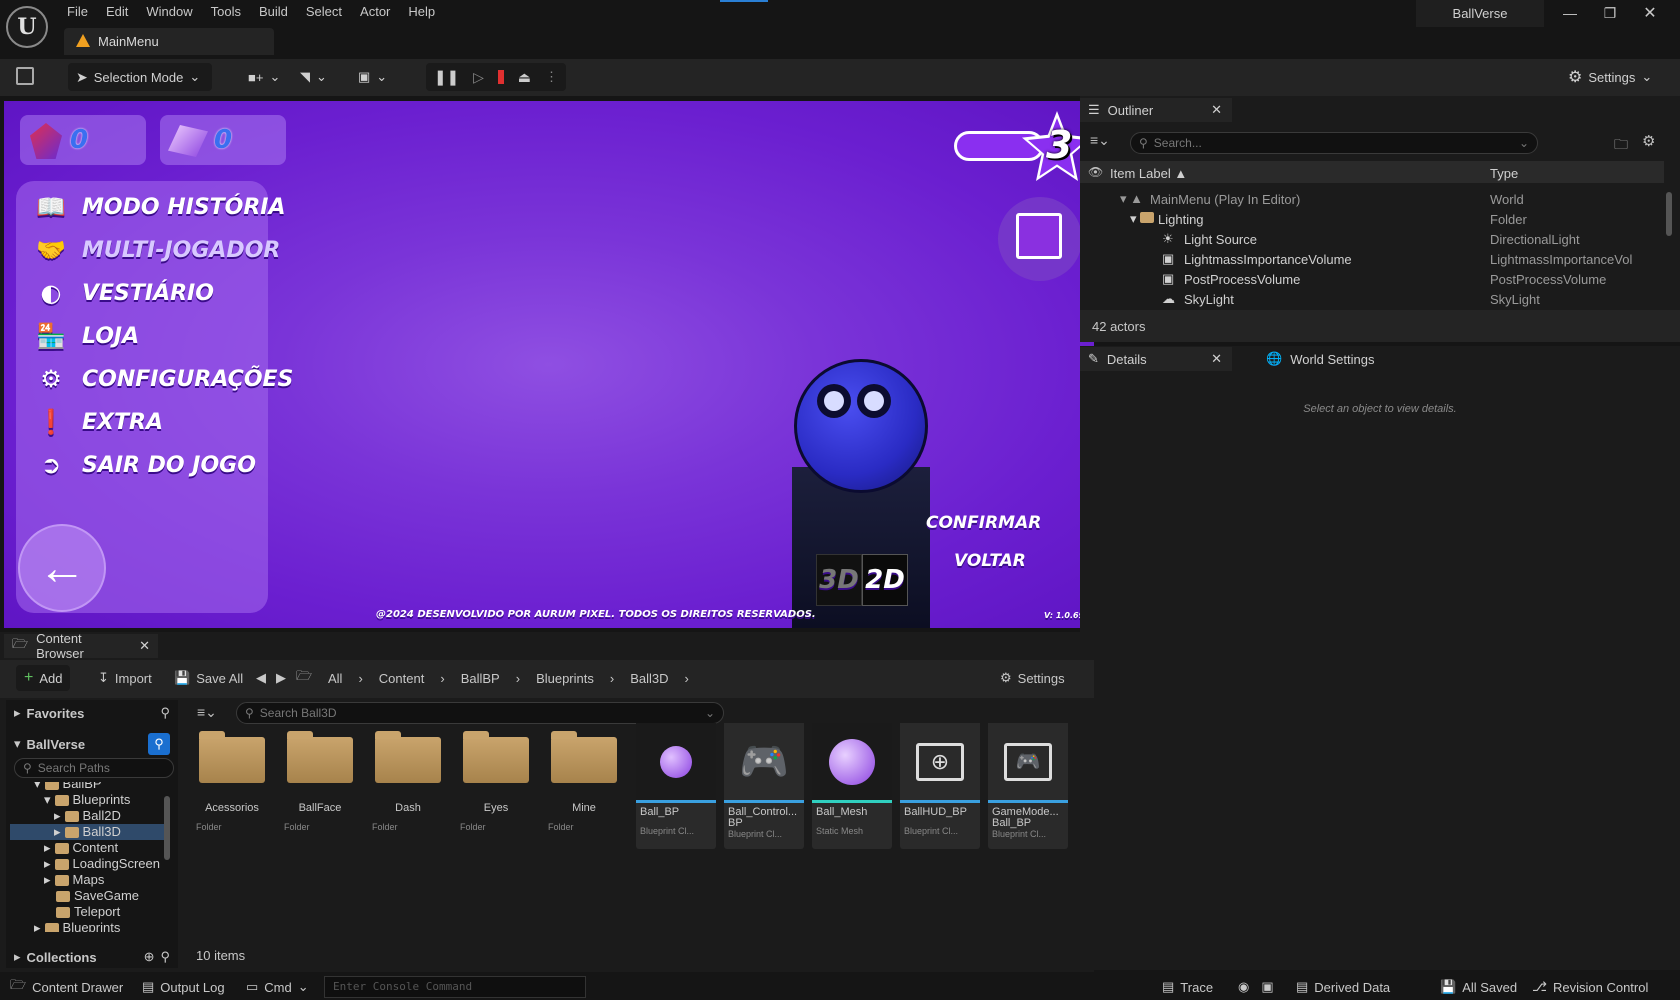 This screenshot has height=1000, width=1680. Describe the element at coordinates (88, 864) in the screenshot. I see `tree-loadingscreen: ▸ LoadingScreen` at that location.